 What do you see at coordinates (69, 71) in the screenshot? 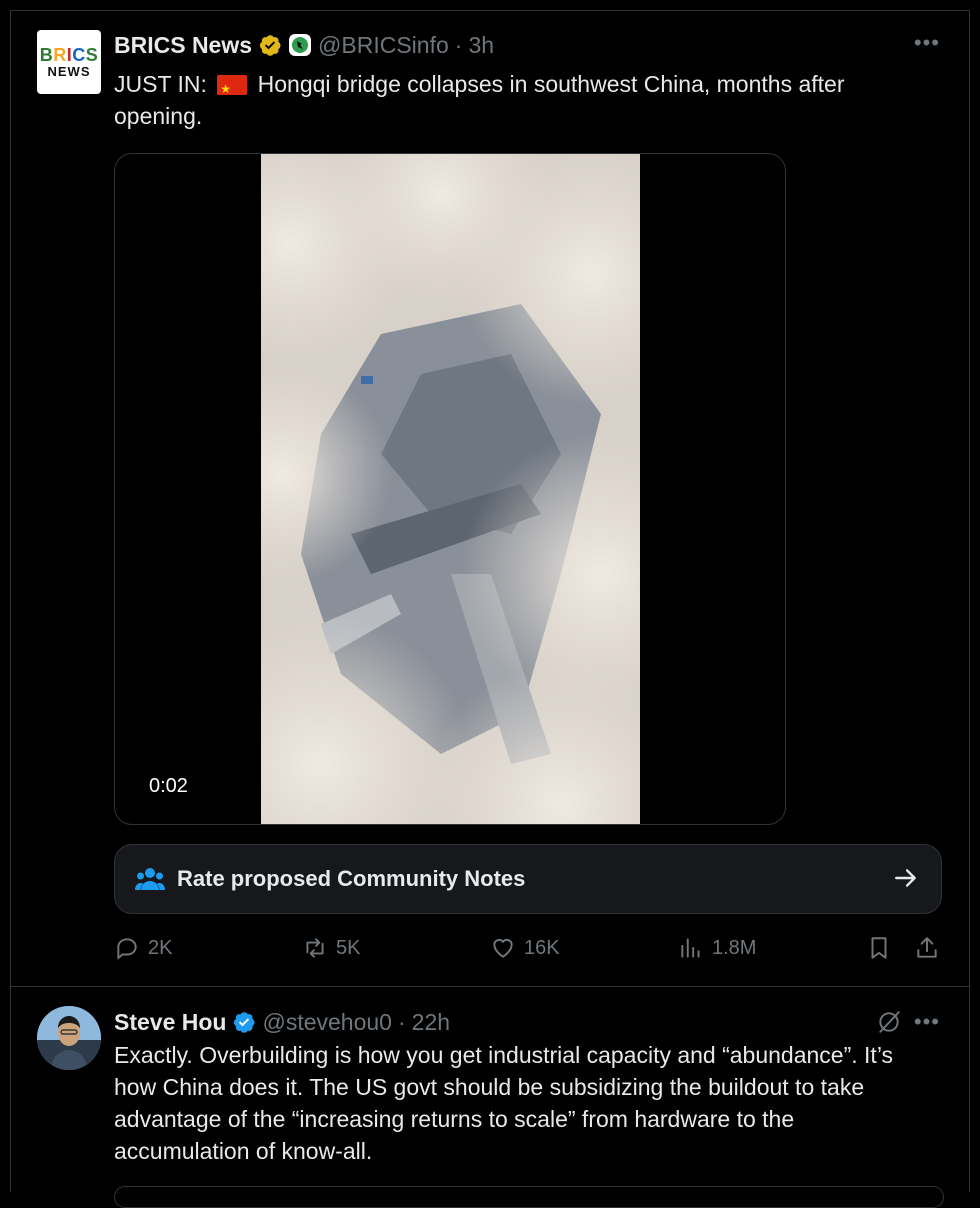
I see `brics-logo-subtext: NEWS` at bounding box center [69, 71].